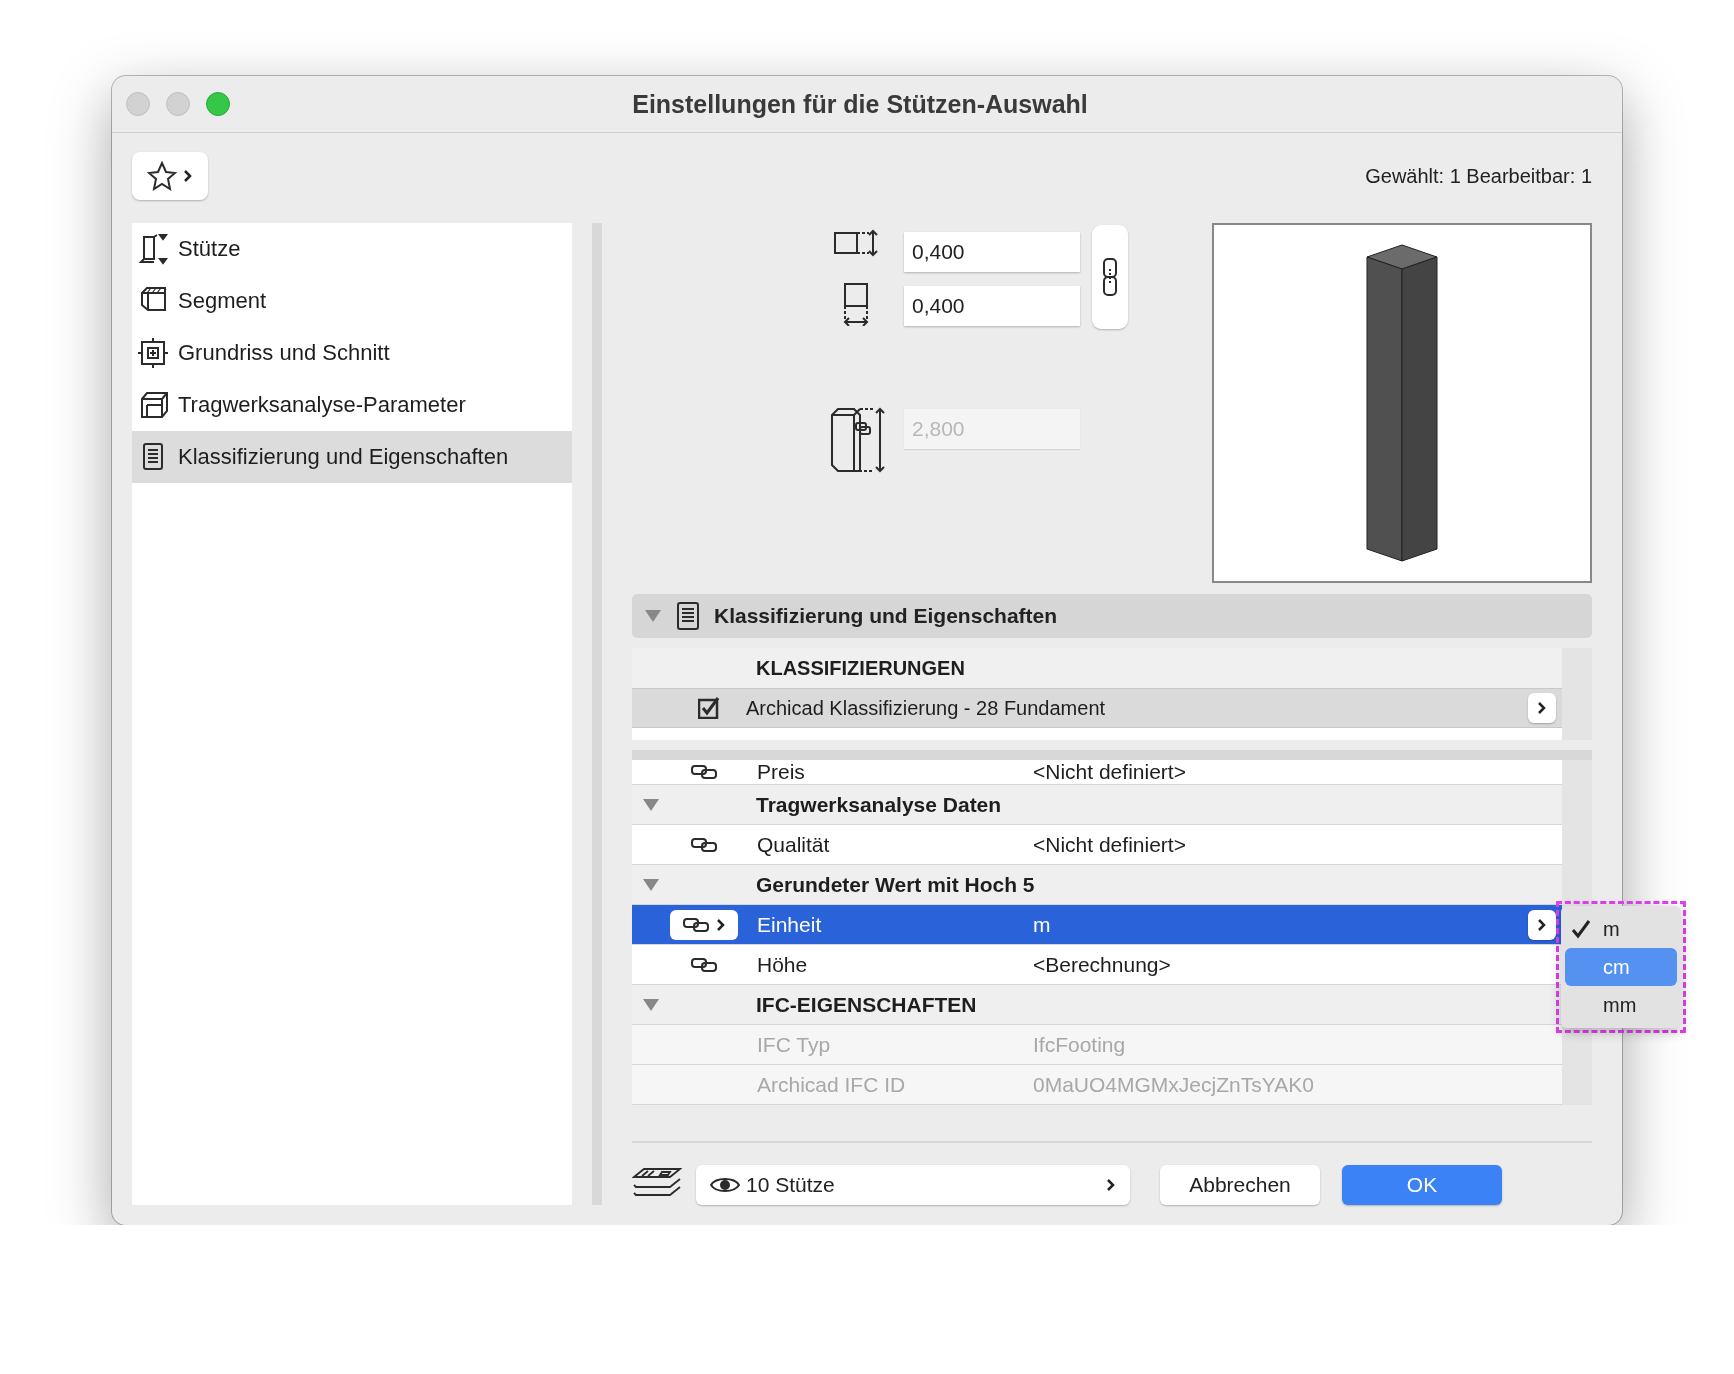 The image size is (1734, 1374). I want to click on menu-option: mm, so click(1621, 1005).